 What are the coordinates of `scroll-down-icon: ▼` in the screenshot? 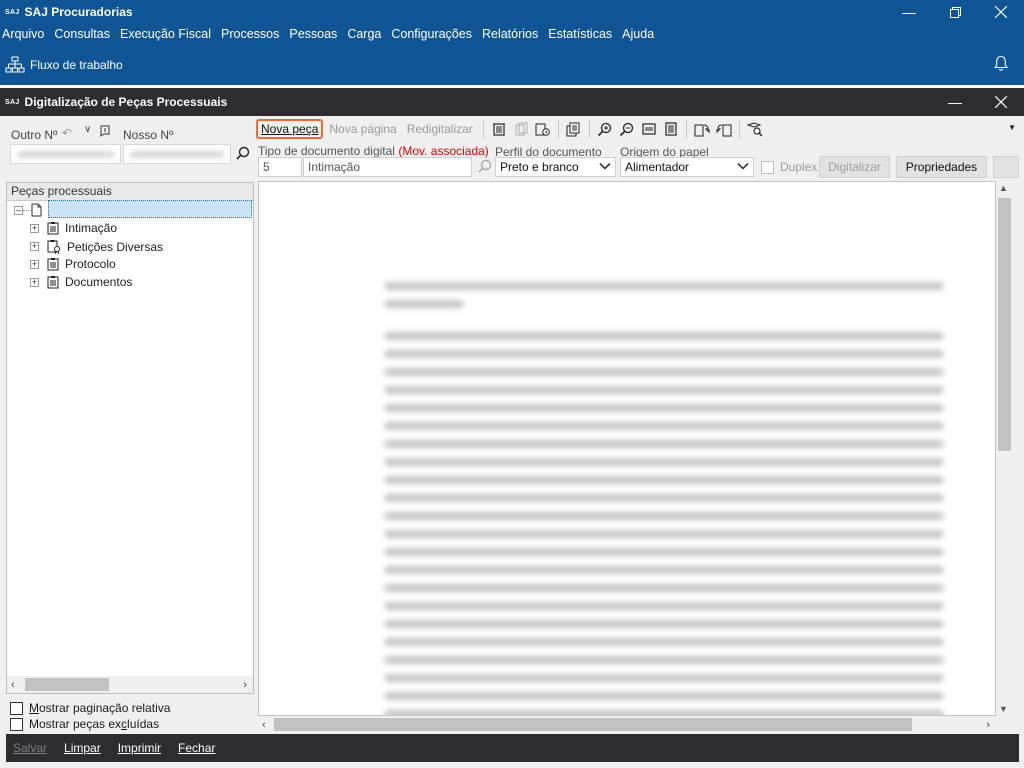 It's located at (1003, 709).